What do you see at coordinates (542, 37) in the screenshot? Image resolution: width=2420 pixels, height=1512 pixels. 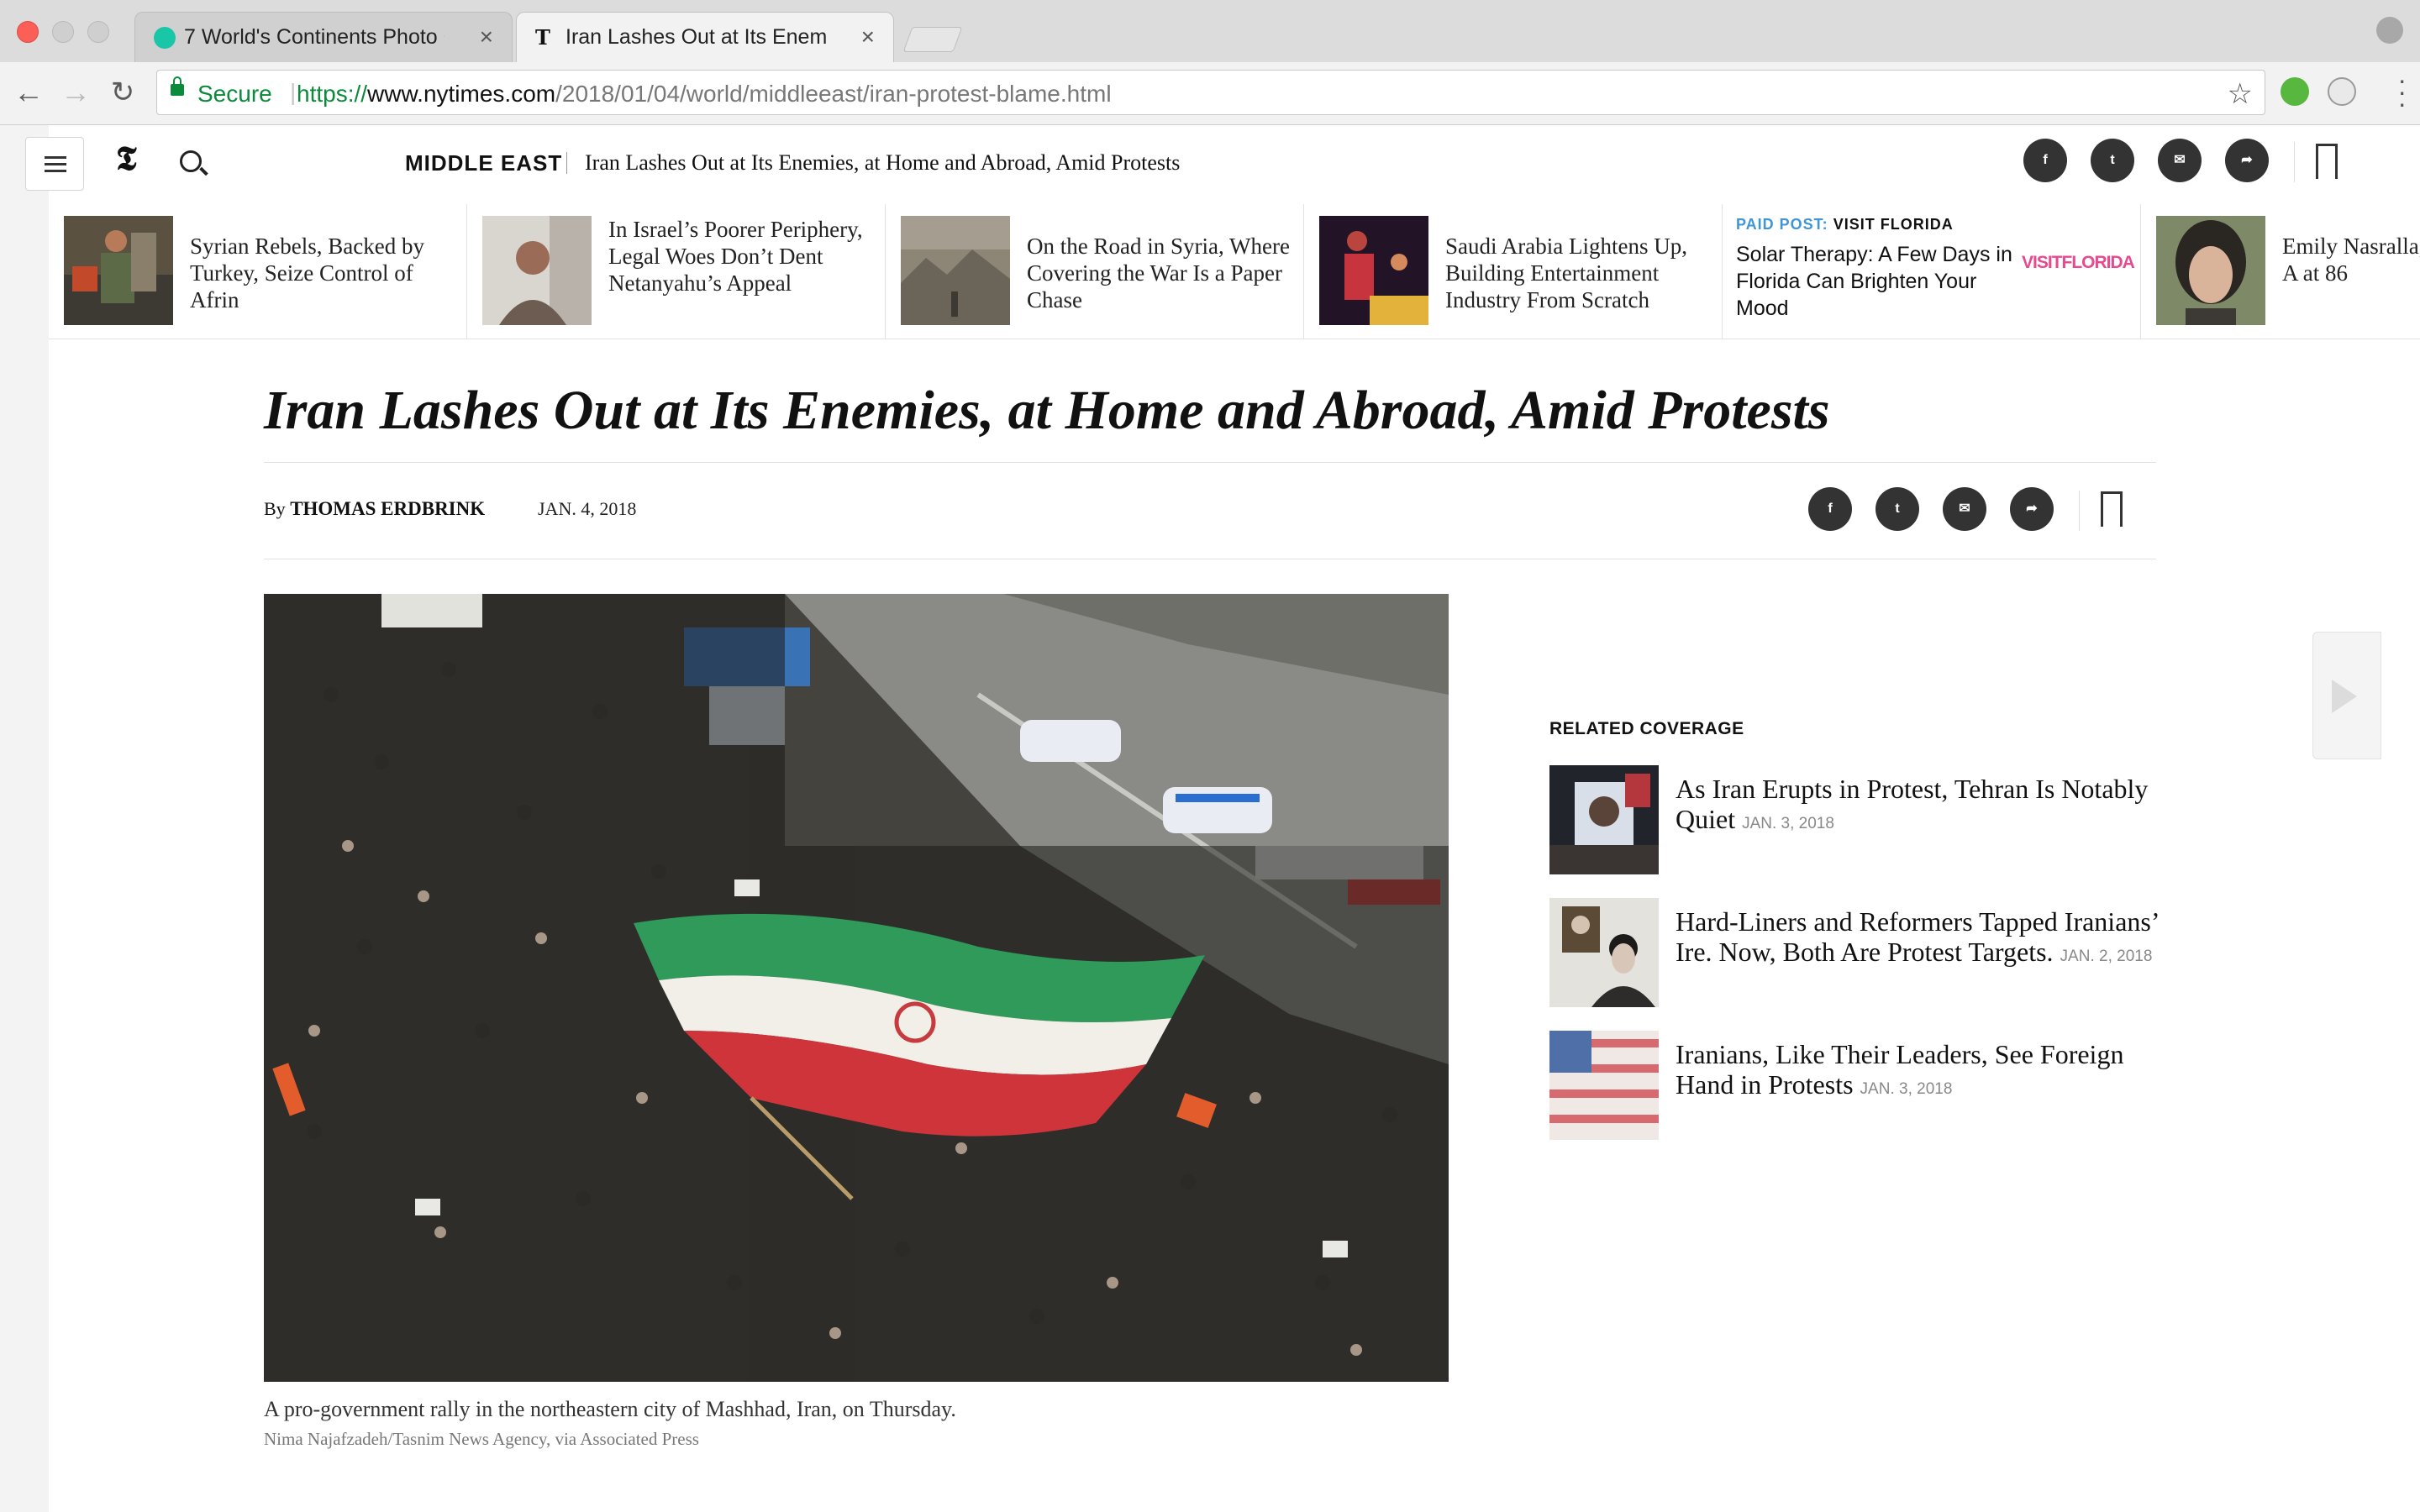 I see `nyt-favicon-icon: T` at bounding box center [542, 37].